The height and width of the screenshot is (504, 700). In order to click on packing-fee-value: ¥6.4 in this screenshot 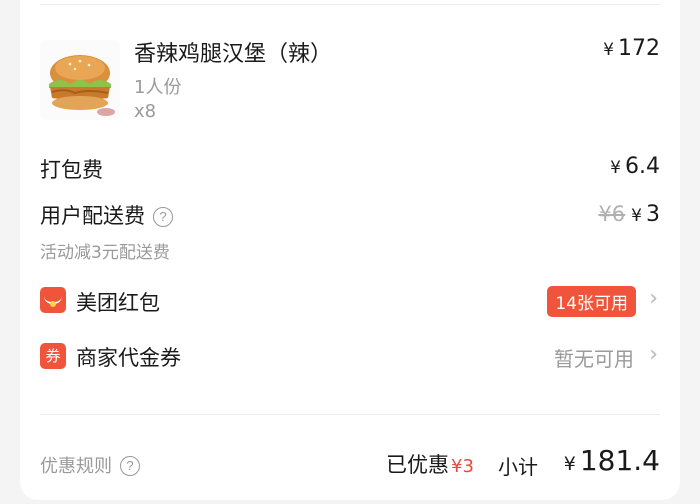, I will do `click(635, 166)`.